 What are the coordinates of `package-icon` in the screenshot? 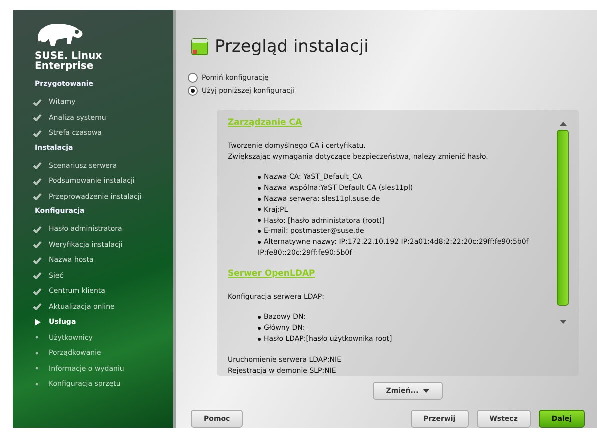 It's located at (200, 47).